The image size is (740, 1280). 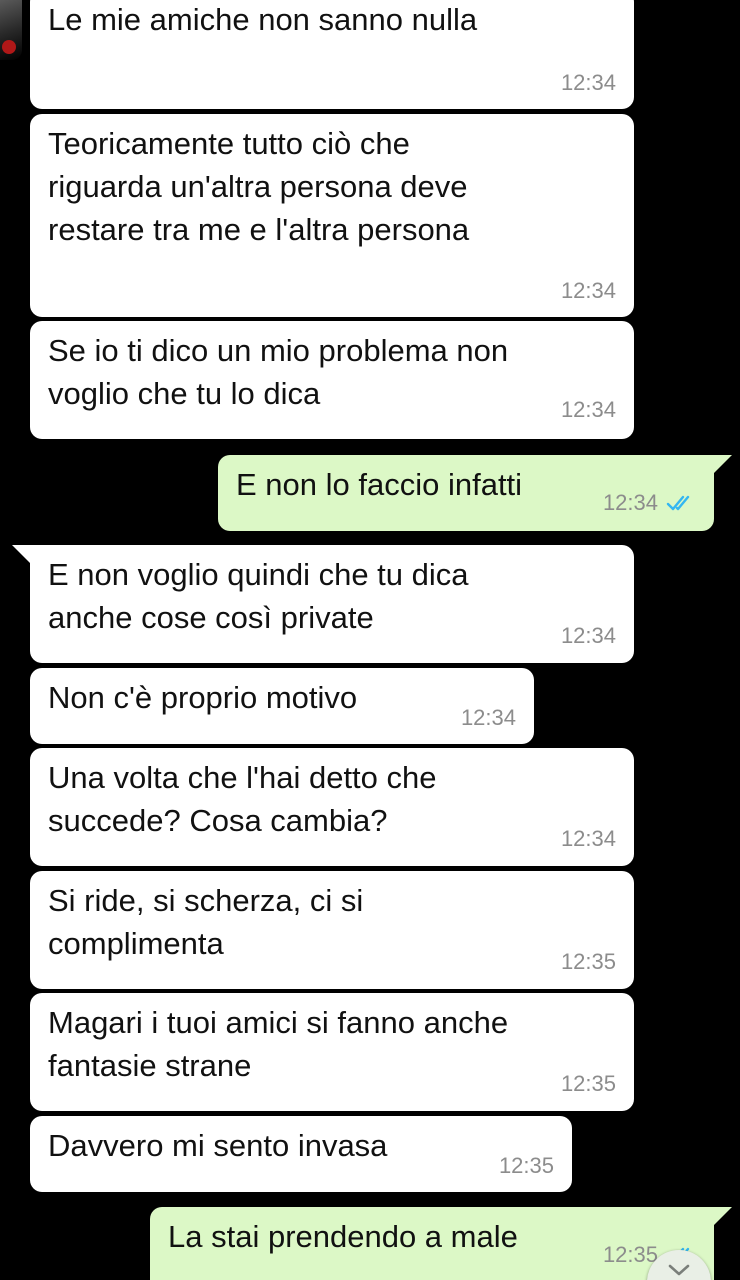 What do you see at coordinates (9, 47) in the screenshot?
I see `avatar-detail` at bounding box center [9, 47].